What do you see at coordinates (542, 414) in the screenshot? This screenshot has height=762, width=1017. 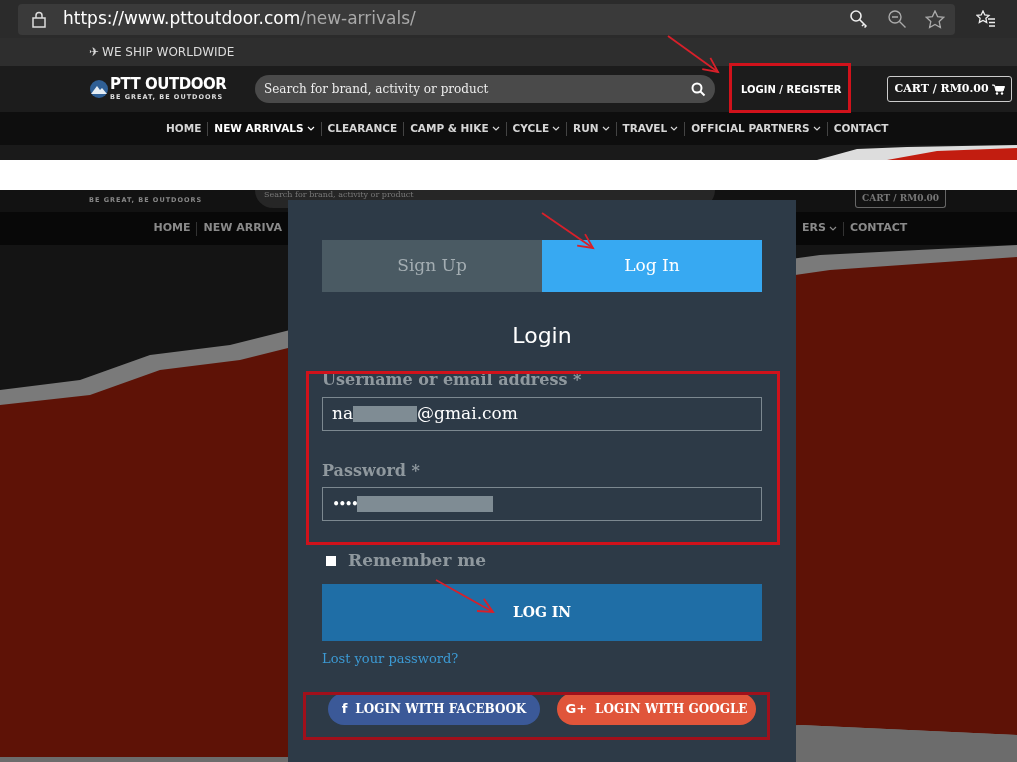 I see `email-field: na @gmai.com` at bounding box center [542, 414].